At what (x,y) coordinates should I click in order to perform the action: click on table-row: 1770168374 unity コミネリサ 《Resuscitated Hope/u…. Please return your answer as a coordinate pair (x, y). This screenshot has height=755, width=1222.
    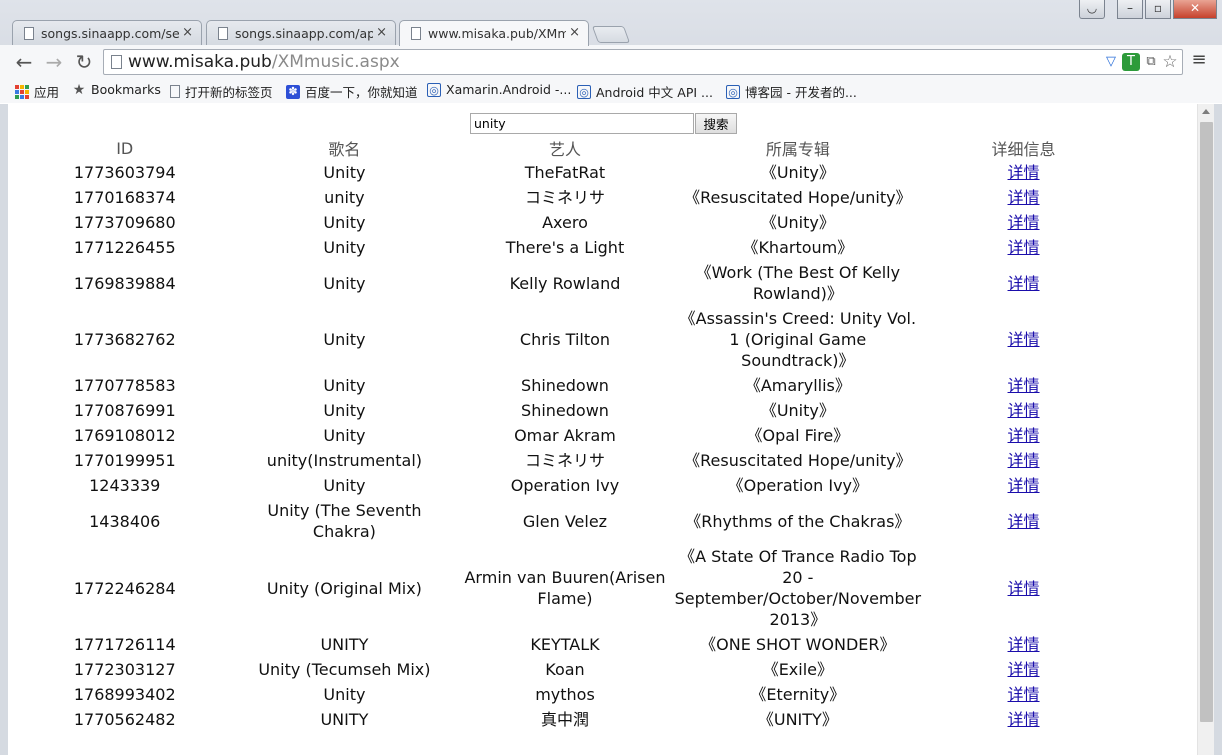
    Looking at the image, I should click on (571, 197).